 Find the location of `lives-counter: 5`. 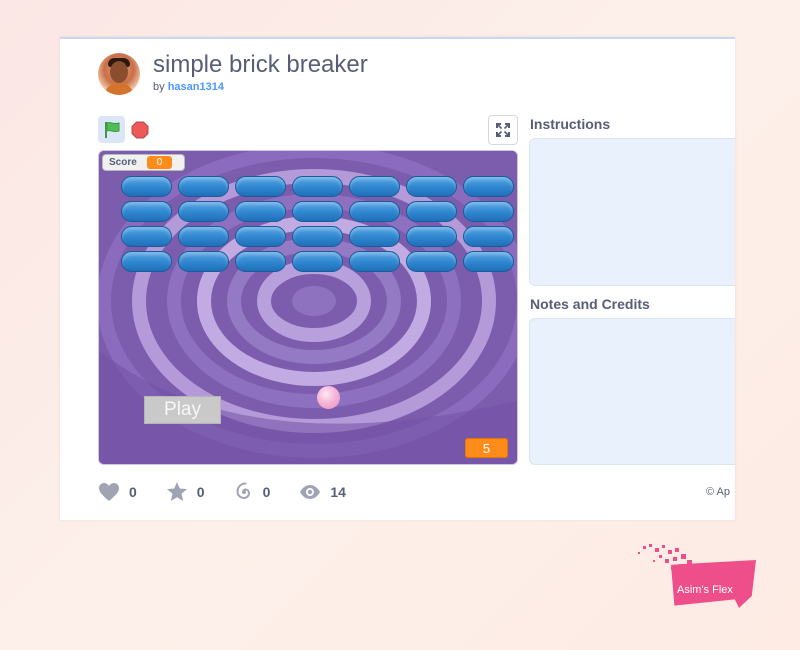

lives-counter: 5 is located at coordinates (486, 448).